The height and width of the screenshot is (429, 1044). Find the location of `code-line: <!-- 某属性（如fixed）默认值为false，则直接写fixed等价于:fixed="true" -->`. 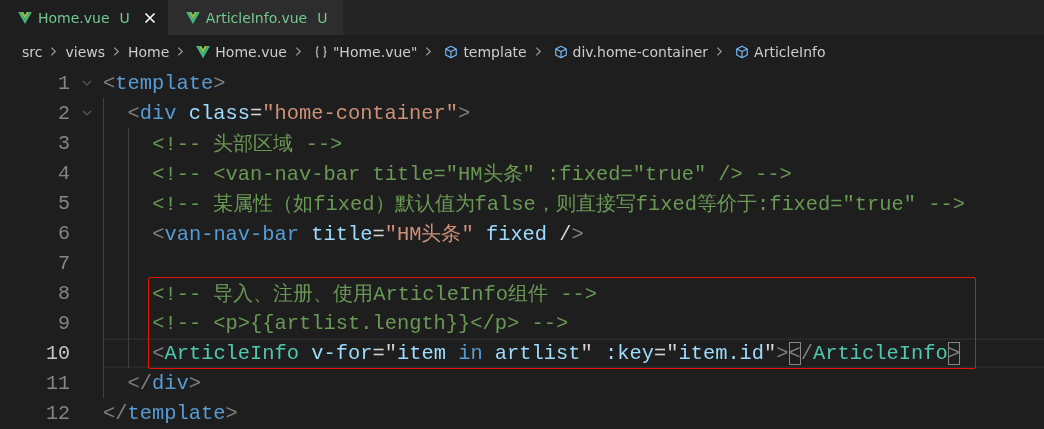

code-line: <!-- 某属性（如fixed）默认值为false，则直接写fixed等价于:fixed="true" --> is located at coordinates (558, 204).